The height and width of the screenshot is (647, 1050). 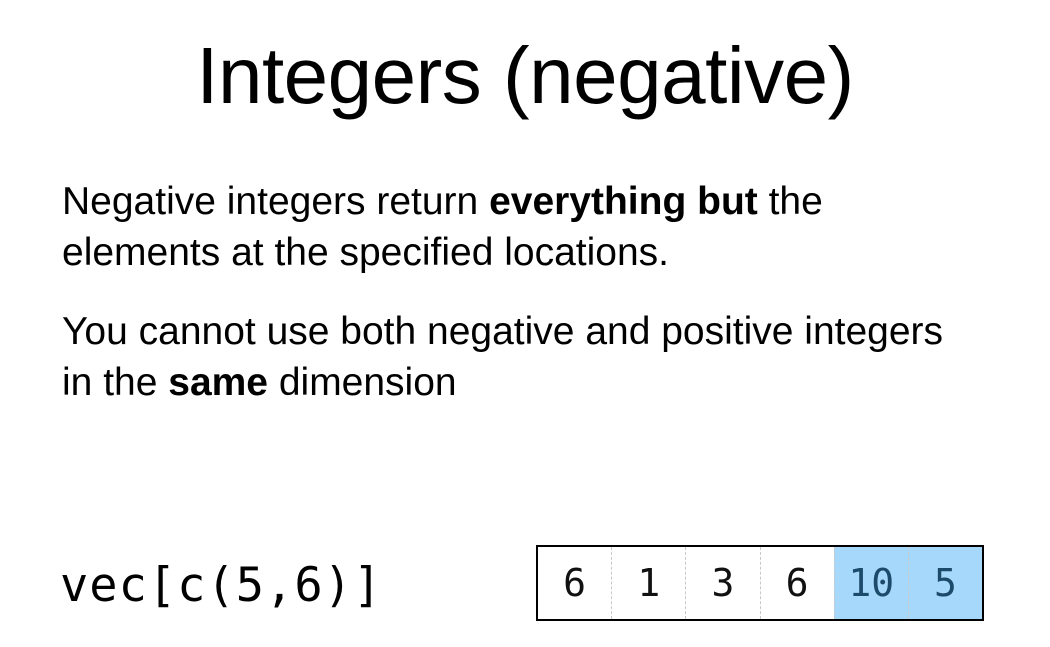 What do you see at coordinates (722, 583) in the screenshot?
I see `vector-cell: 3` at bounding box center [722, 583].